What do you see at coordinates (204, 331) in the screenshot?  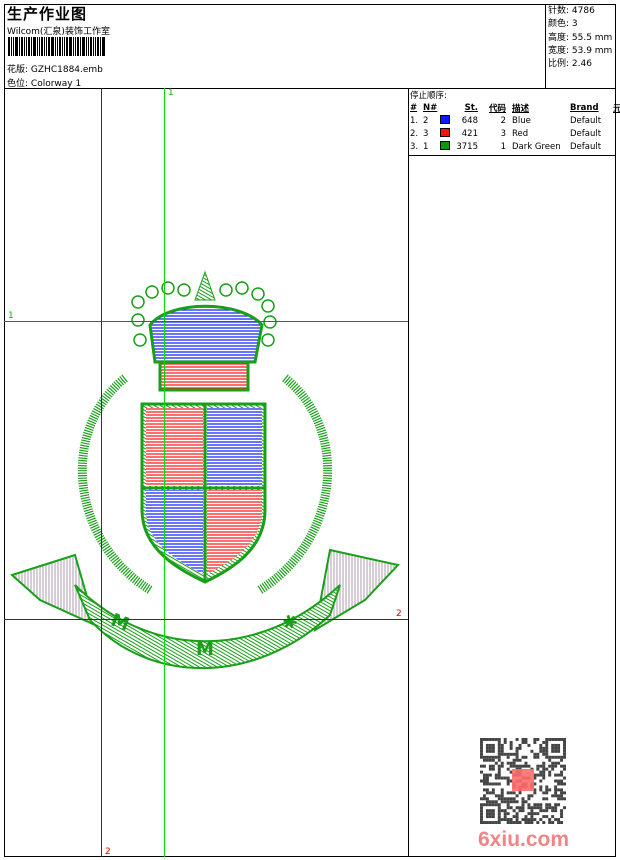 I see `crown` at bounding box center [204, 331].